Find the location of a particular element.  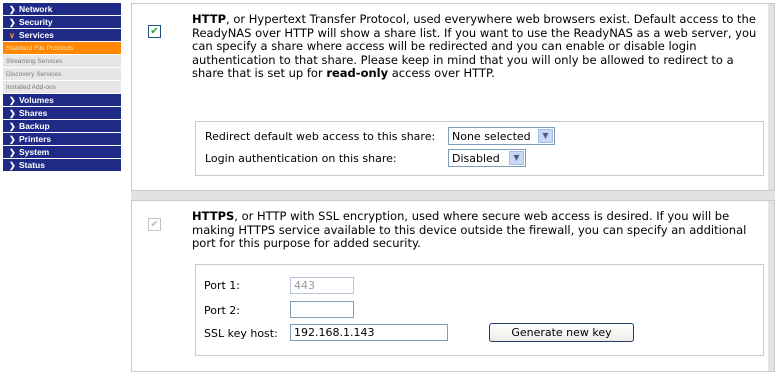

section-separator is located at coordinates (453, 195).